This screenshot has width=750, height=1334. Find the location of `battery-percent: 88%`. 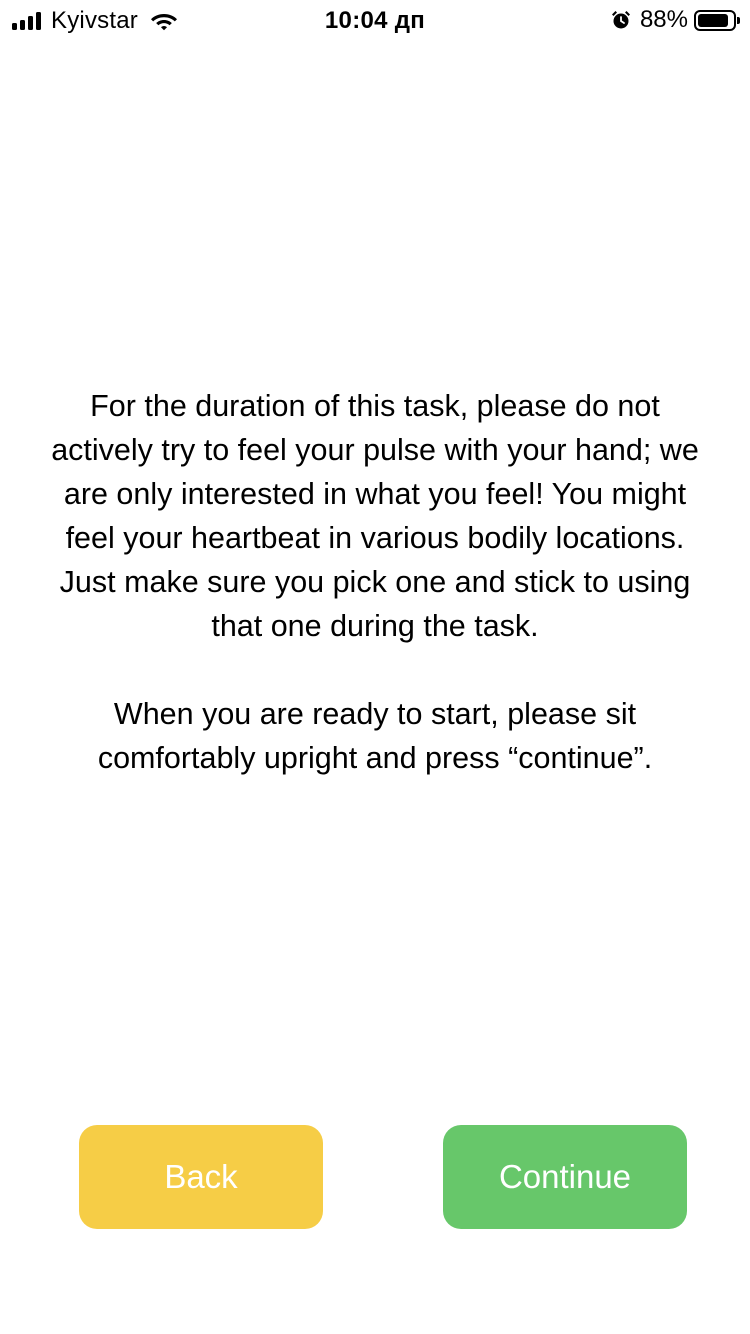

battery-percent: 88% is located at coordinates (663, 19).